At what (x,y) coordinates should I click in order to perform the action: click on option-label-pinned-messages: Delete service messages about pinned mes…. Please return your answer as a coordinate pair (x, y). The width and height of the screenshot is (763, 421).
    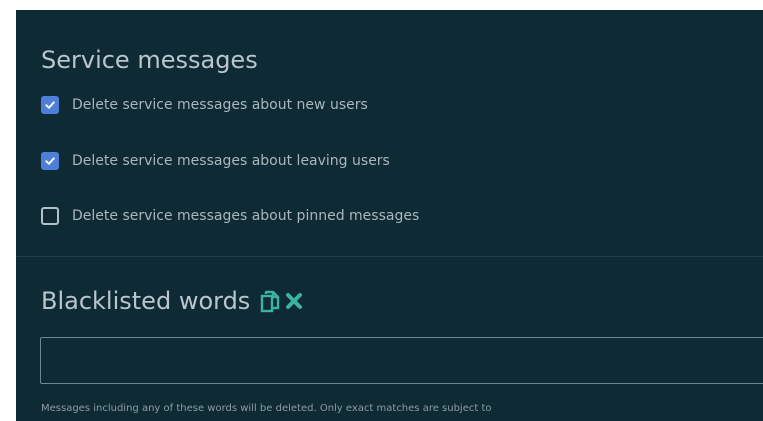
    Looking at the image, I should click on (246, 216).